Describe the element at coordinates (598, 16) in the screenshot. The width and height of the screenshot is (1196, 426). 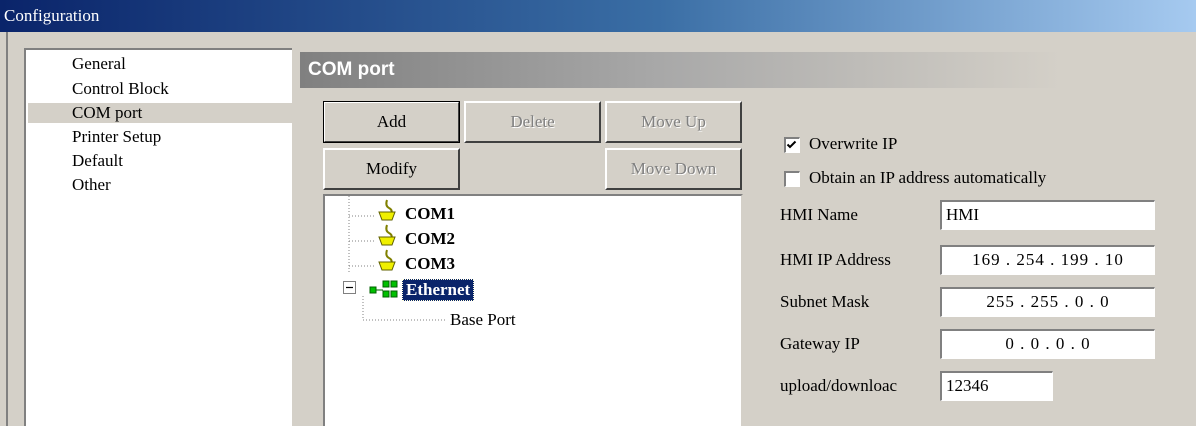
I see `title-bar: Configuration` at that location.